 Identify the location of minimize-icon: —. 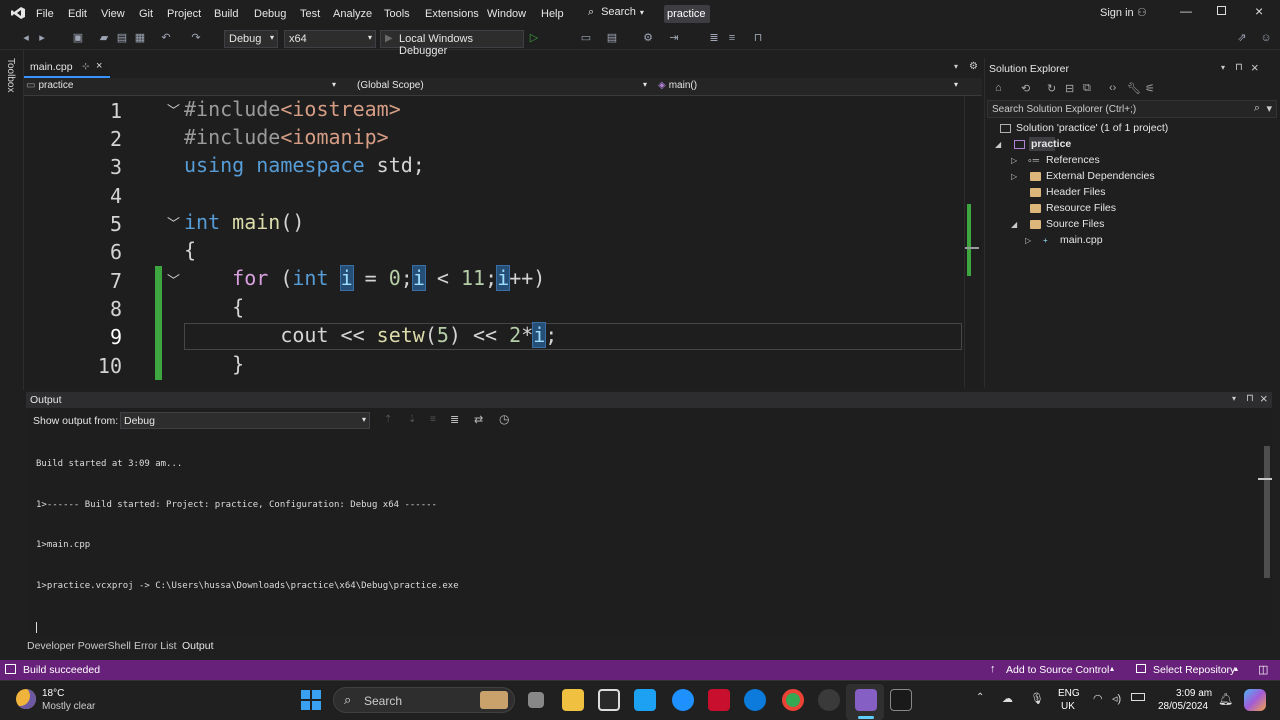
(1186, 11).